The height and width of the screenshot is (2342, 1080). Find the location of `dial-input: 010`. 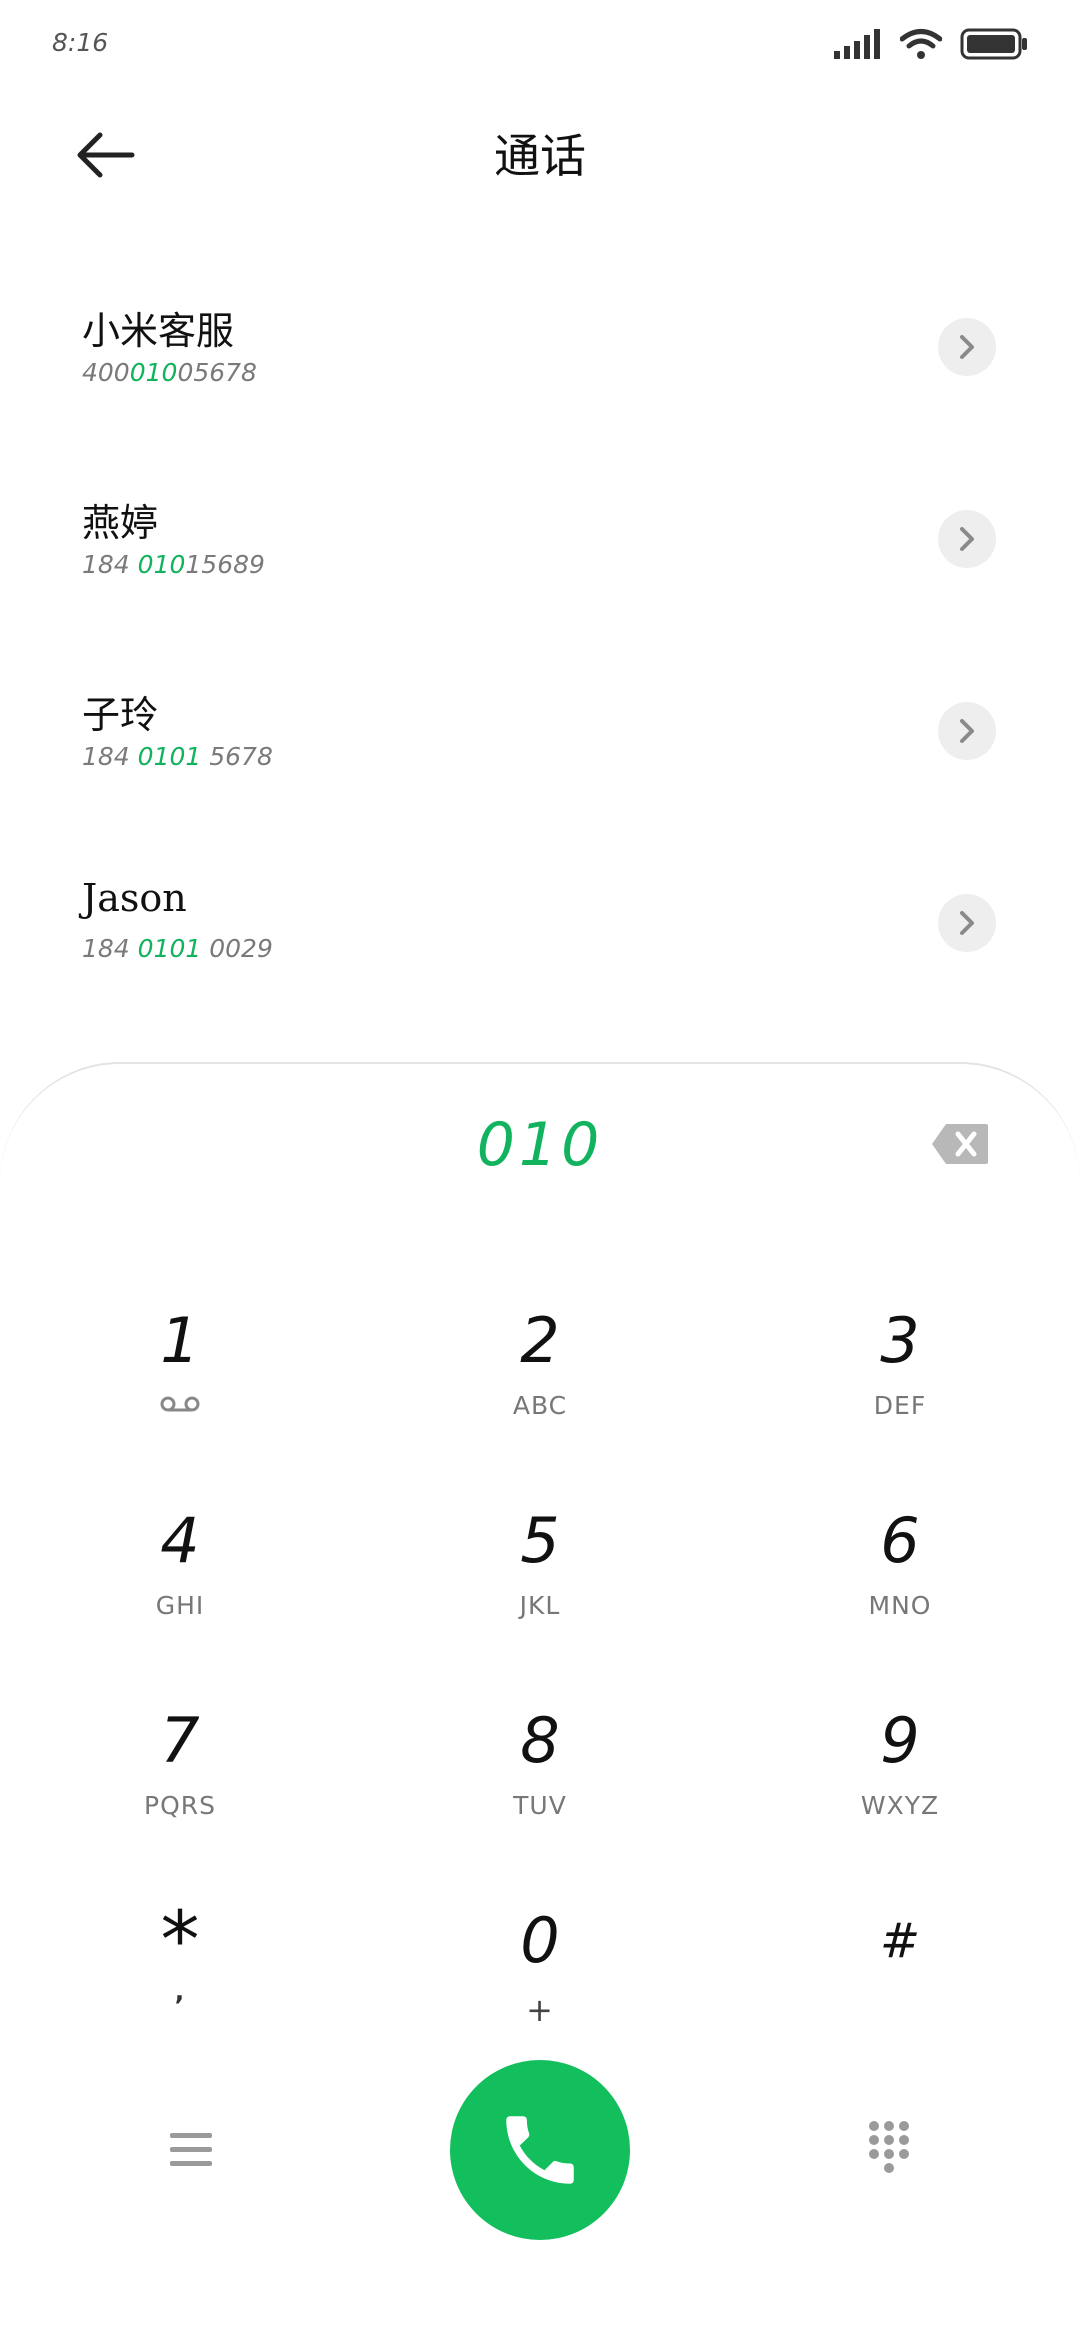

dial-input: 010 is located at coordinates (540, 1145).